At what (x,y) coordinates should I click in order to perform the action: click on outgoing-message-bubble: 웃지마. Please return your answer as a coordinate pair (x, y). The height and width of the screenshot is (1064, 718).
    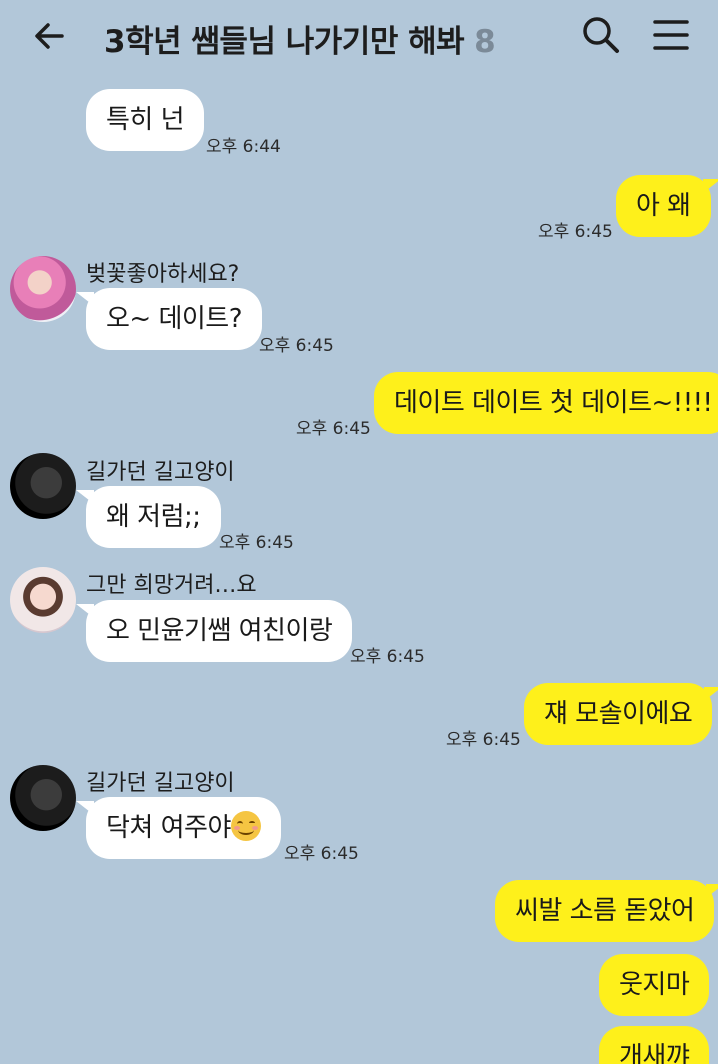
    Looking at the image, I should click on (654, 985).